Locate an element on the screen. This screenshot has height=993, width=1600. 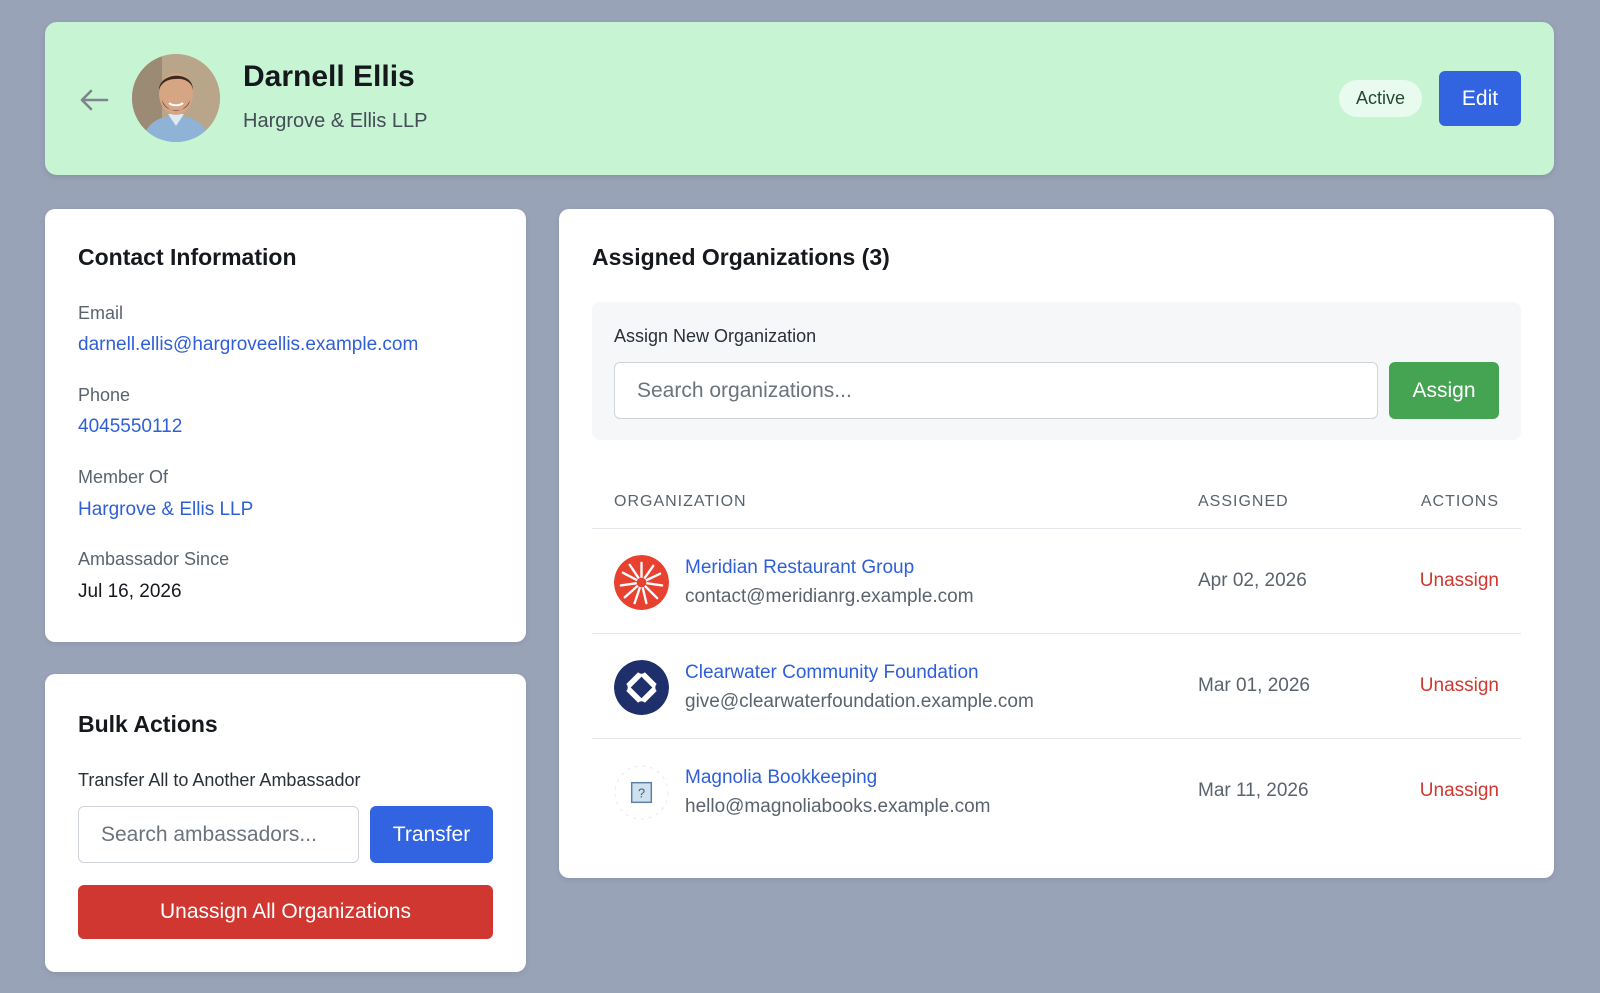
card-title: Assigned Organizations (3) is located at coordinates (741, 257).